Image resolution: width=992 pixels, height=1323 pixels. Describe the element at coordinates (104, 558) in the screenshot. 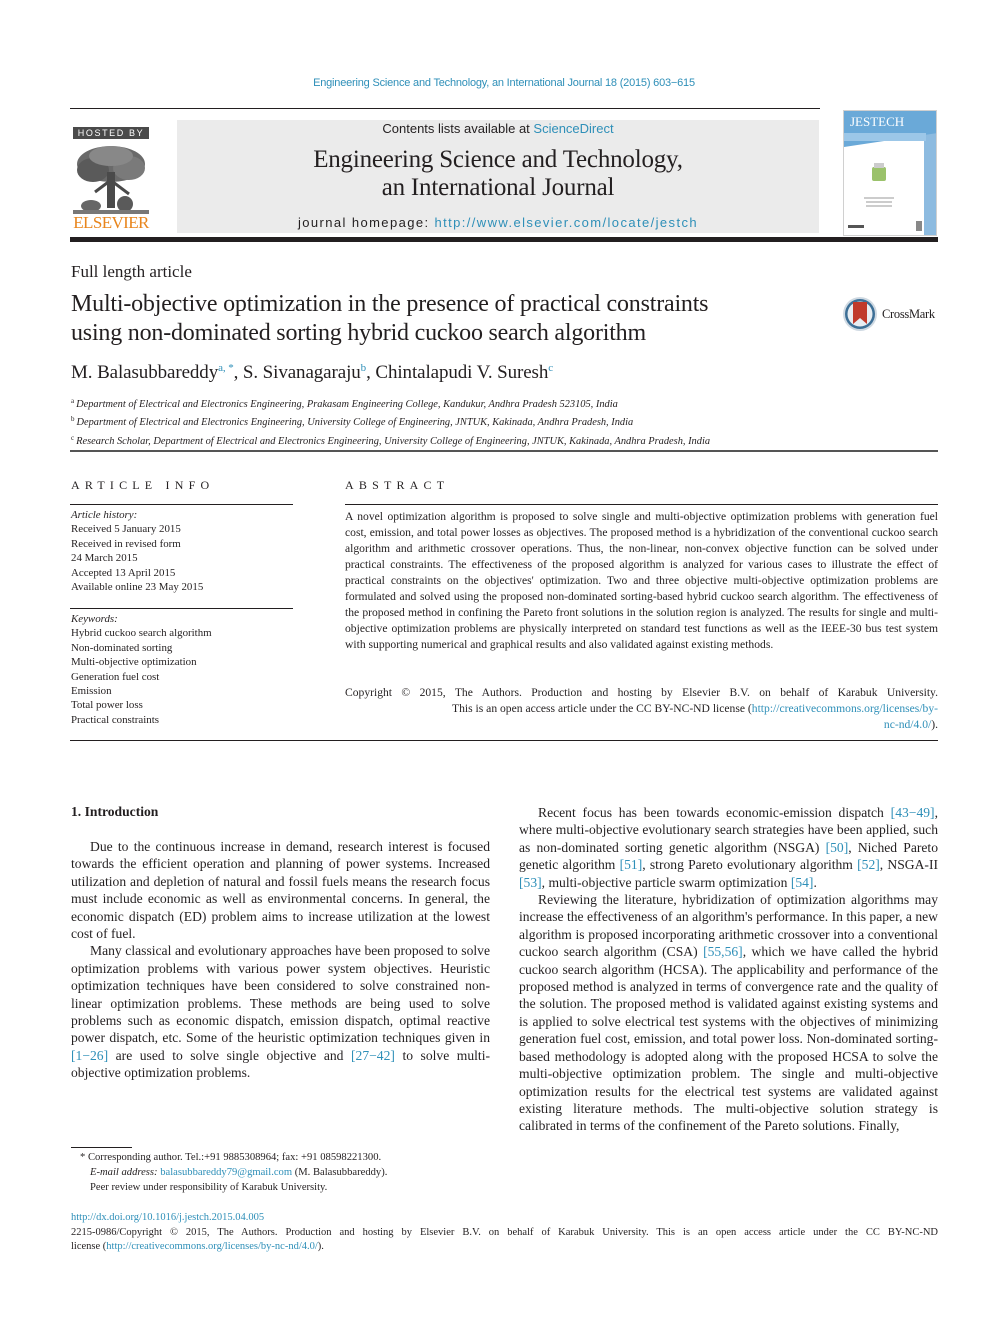

I see `history-item: 24 March 2015` at that location.